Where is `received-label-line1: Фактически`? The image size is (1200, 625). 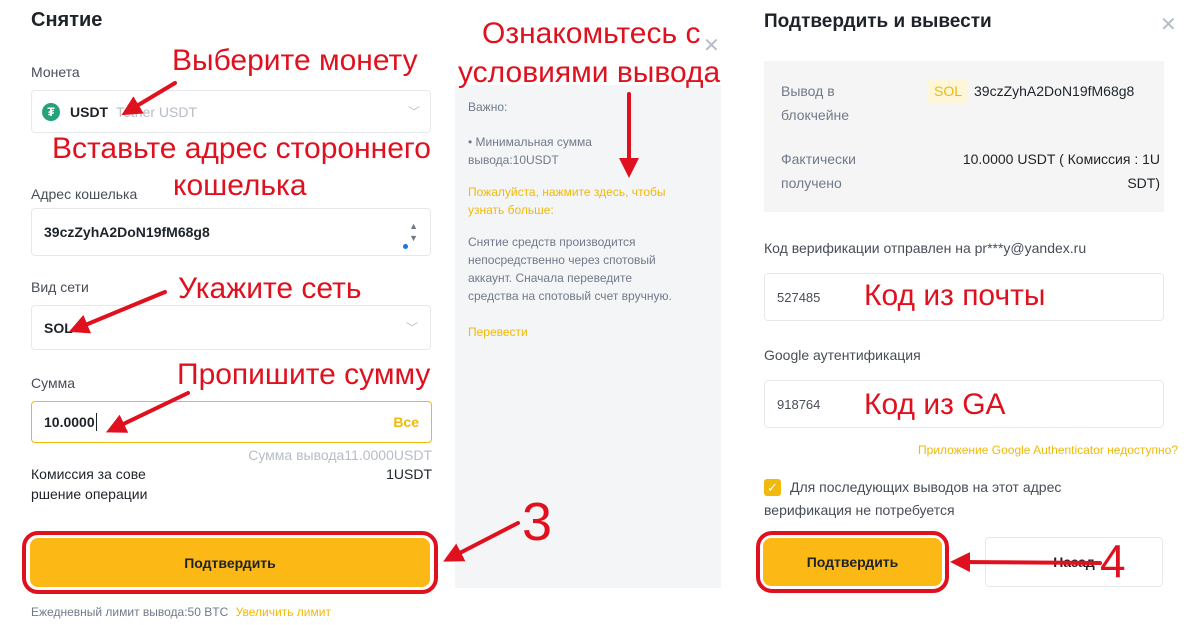
received-label-line1: Фактически is located at coordinates (818, 159).